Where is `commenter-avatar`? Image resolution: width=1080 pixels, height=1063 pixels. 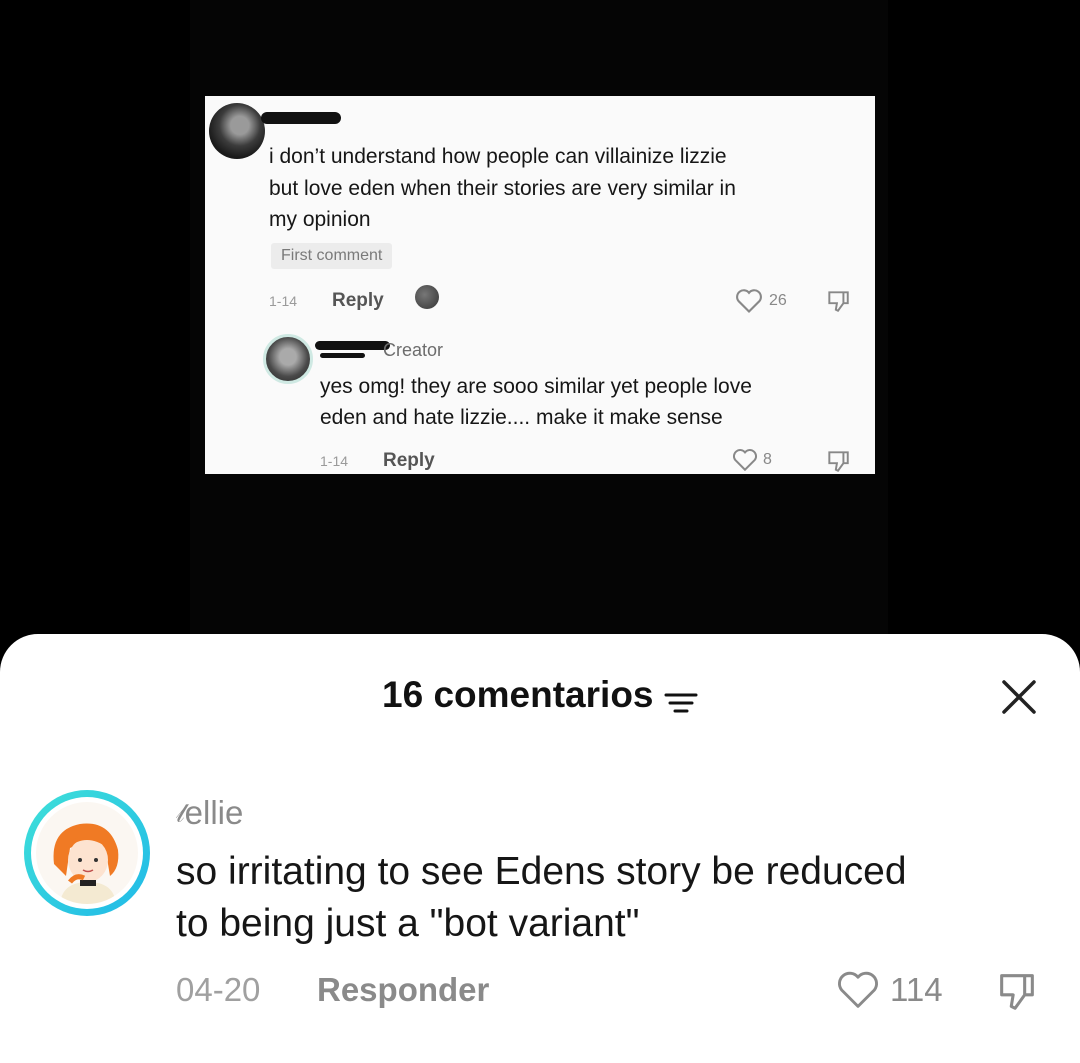 commenter-avatar is located at coordinates (237, 131).